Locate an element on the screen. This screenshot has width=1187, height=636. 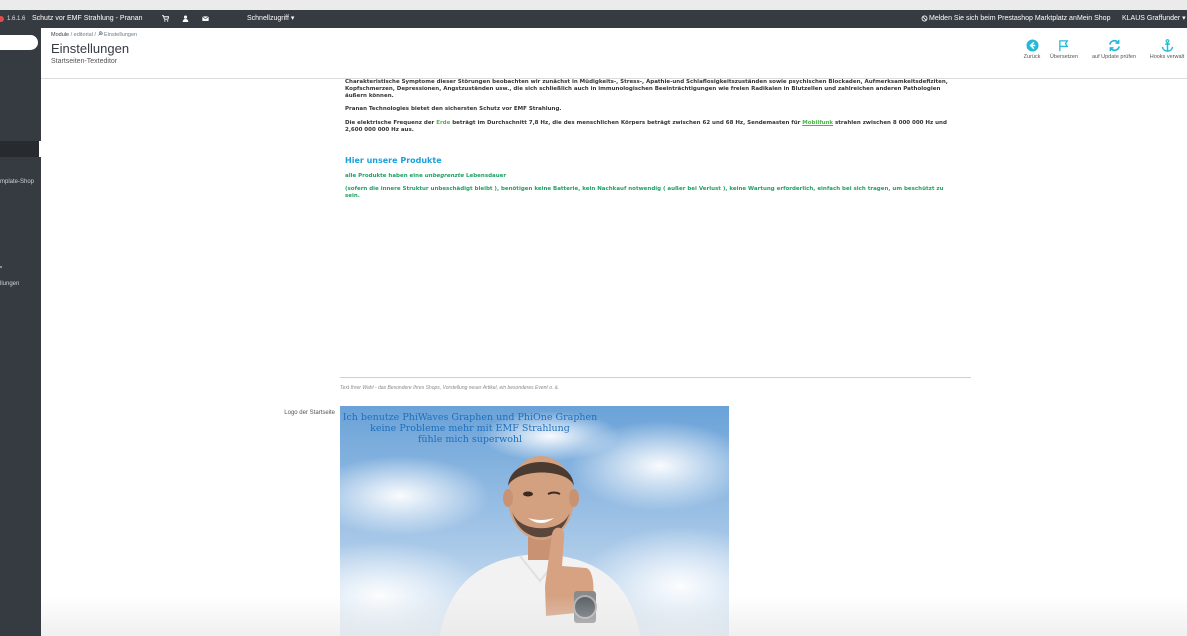
hooks-label: Hooks verwalt is located at coordinates (1167, 57).